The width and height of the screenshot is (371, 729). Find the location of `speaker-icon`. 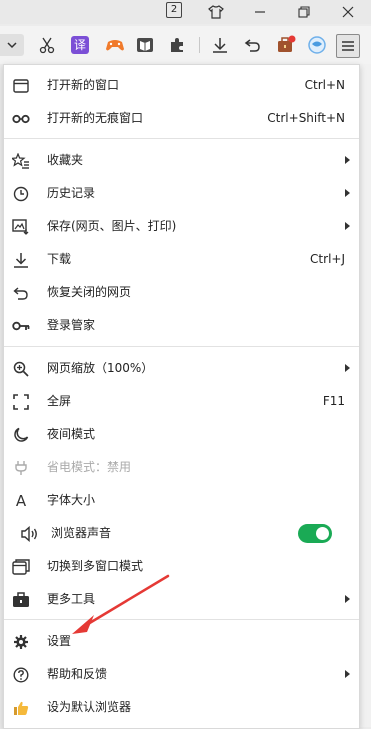

speaker-icon is located at coordinates (30, 534).